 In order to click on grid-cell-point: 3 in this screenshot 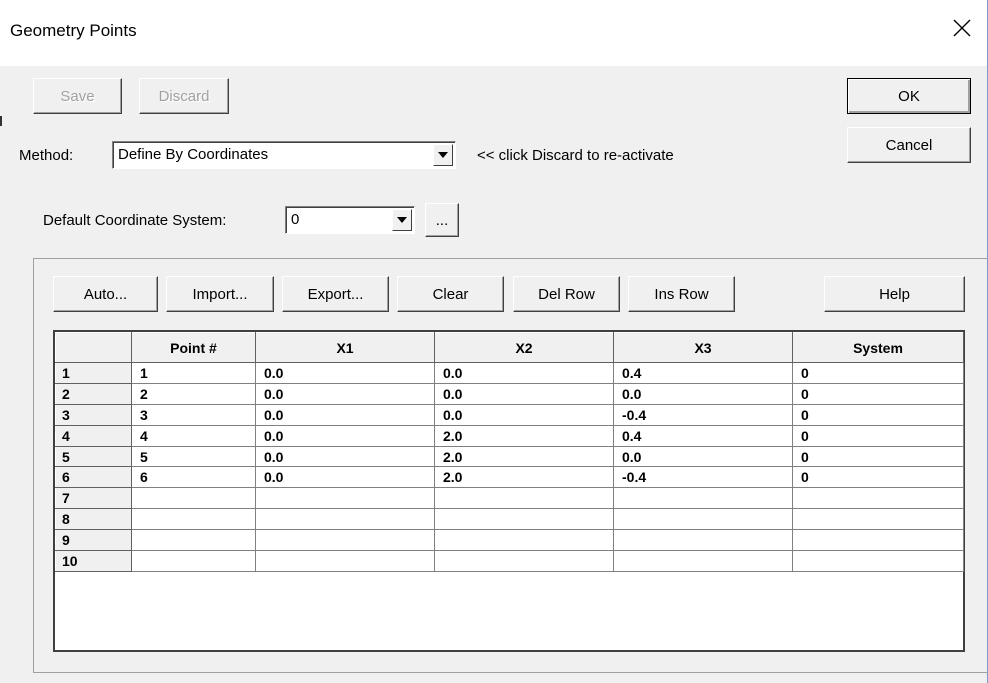, I will do `click(193, 414)`.